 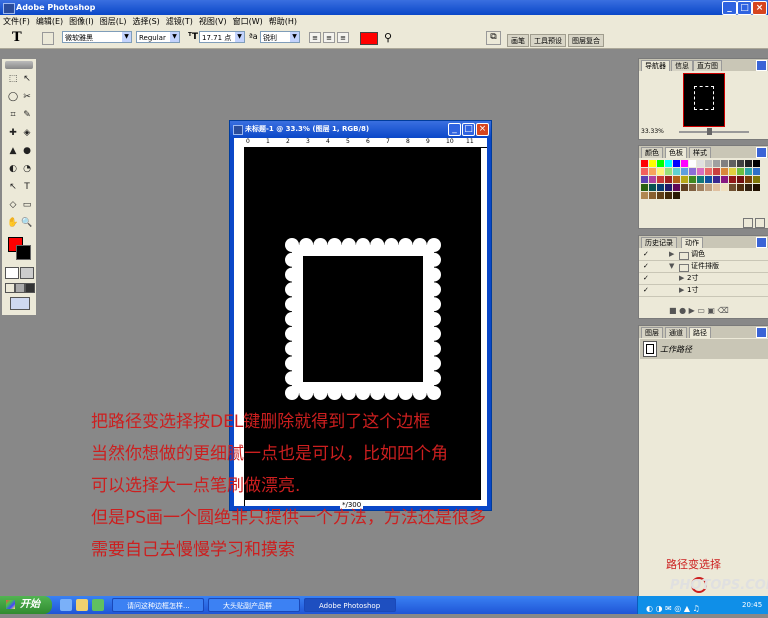 What do you see at coordinates (652, 332) in the screenshot?
I see `tab-layers: 图层` at bounding box center [652, 332].